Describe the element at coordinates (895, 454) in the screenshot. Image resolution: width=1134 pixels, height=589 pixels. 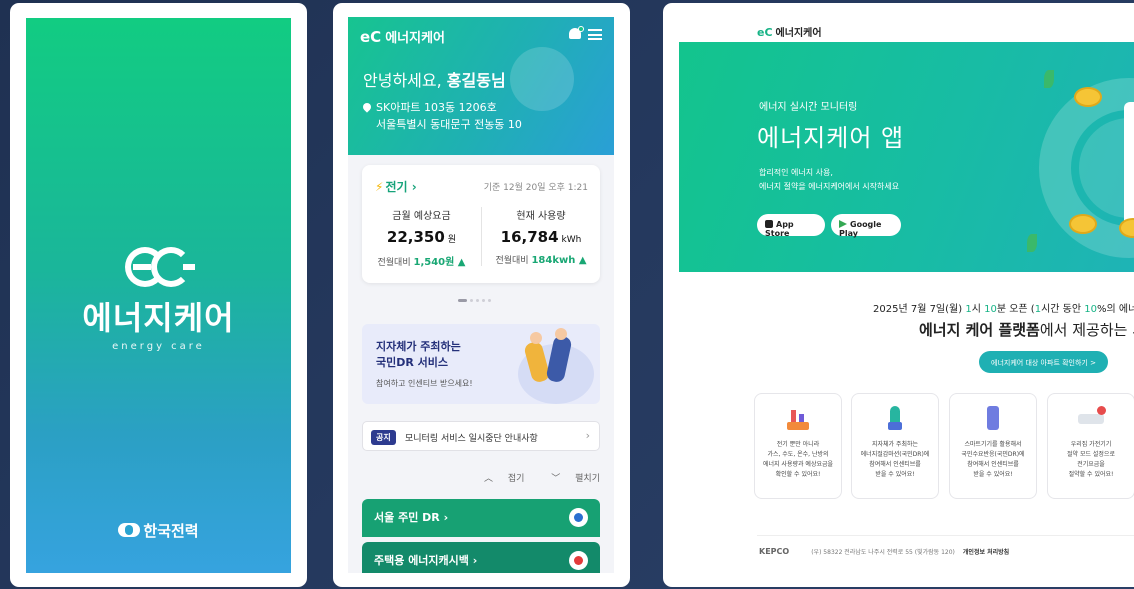
I see `feature-text: 에너지절감마션(국민DR)에` at that location.